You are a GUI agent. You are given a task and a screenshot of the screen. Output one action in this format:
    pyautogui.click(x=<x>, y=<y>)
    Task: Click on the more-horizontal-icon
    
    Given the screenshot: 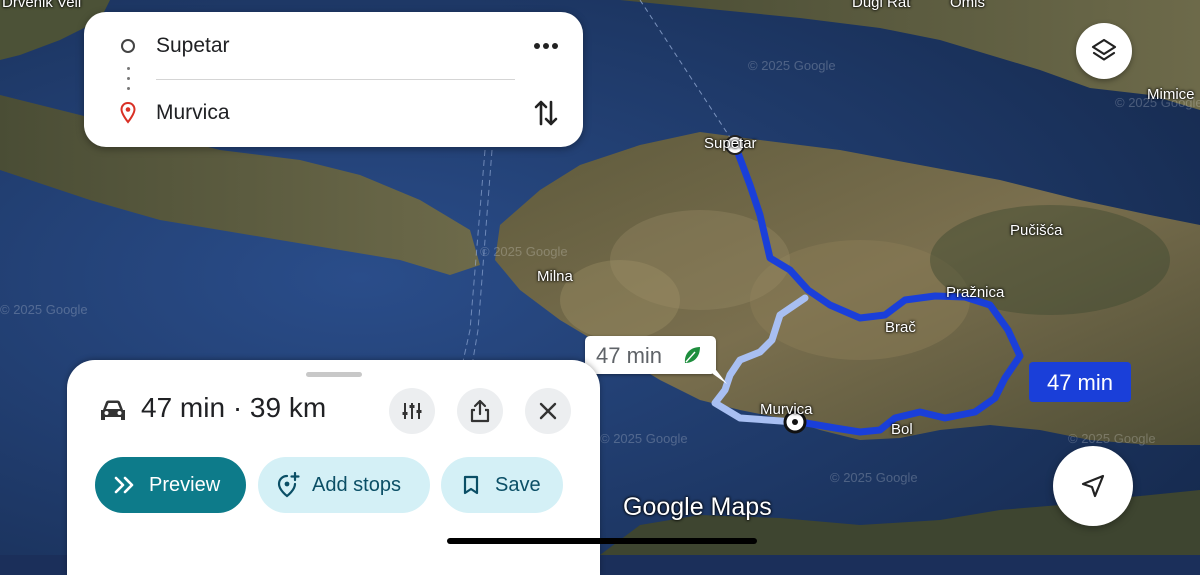 What is the action you would take?
    pyautogui.click(x=546, y=46)
    